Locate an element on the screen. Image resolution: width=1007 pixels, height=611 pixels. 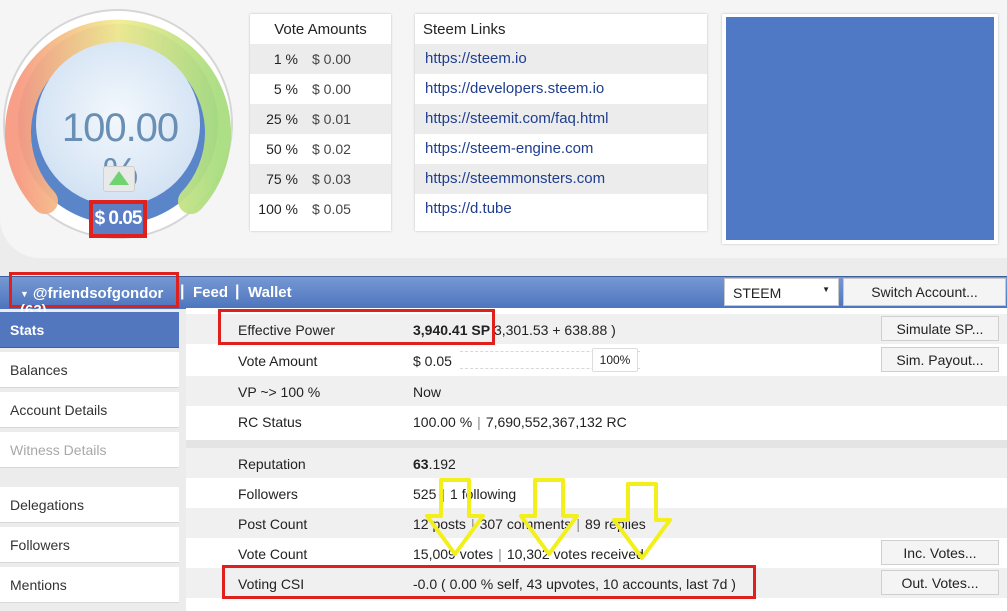
vote-amount: $ 0.05 is located at coordinates (331, 209).